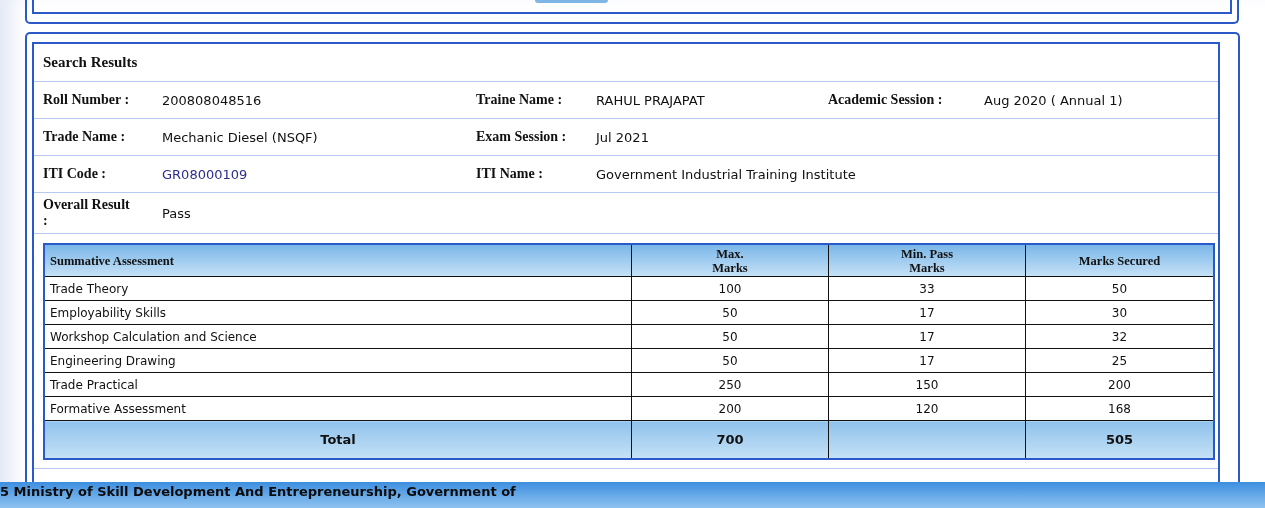  I want to click on field-value: 200808048516, so click(212, 100).